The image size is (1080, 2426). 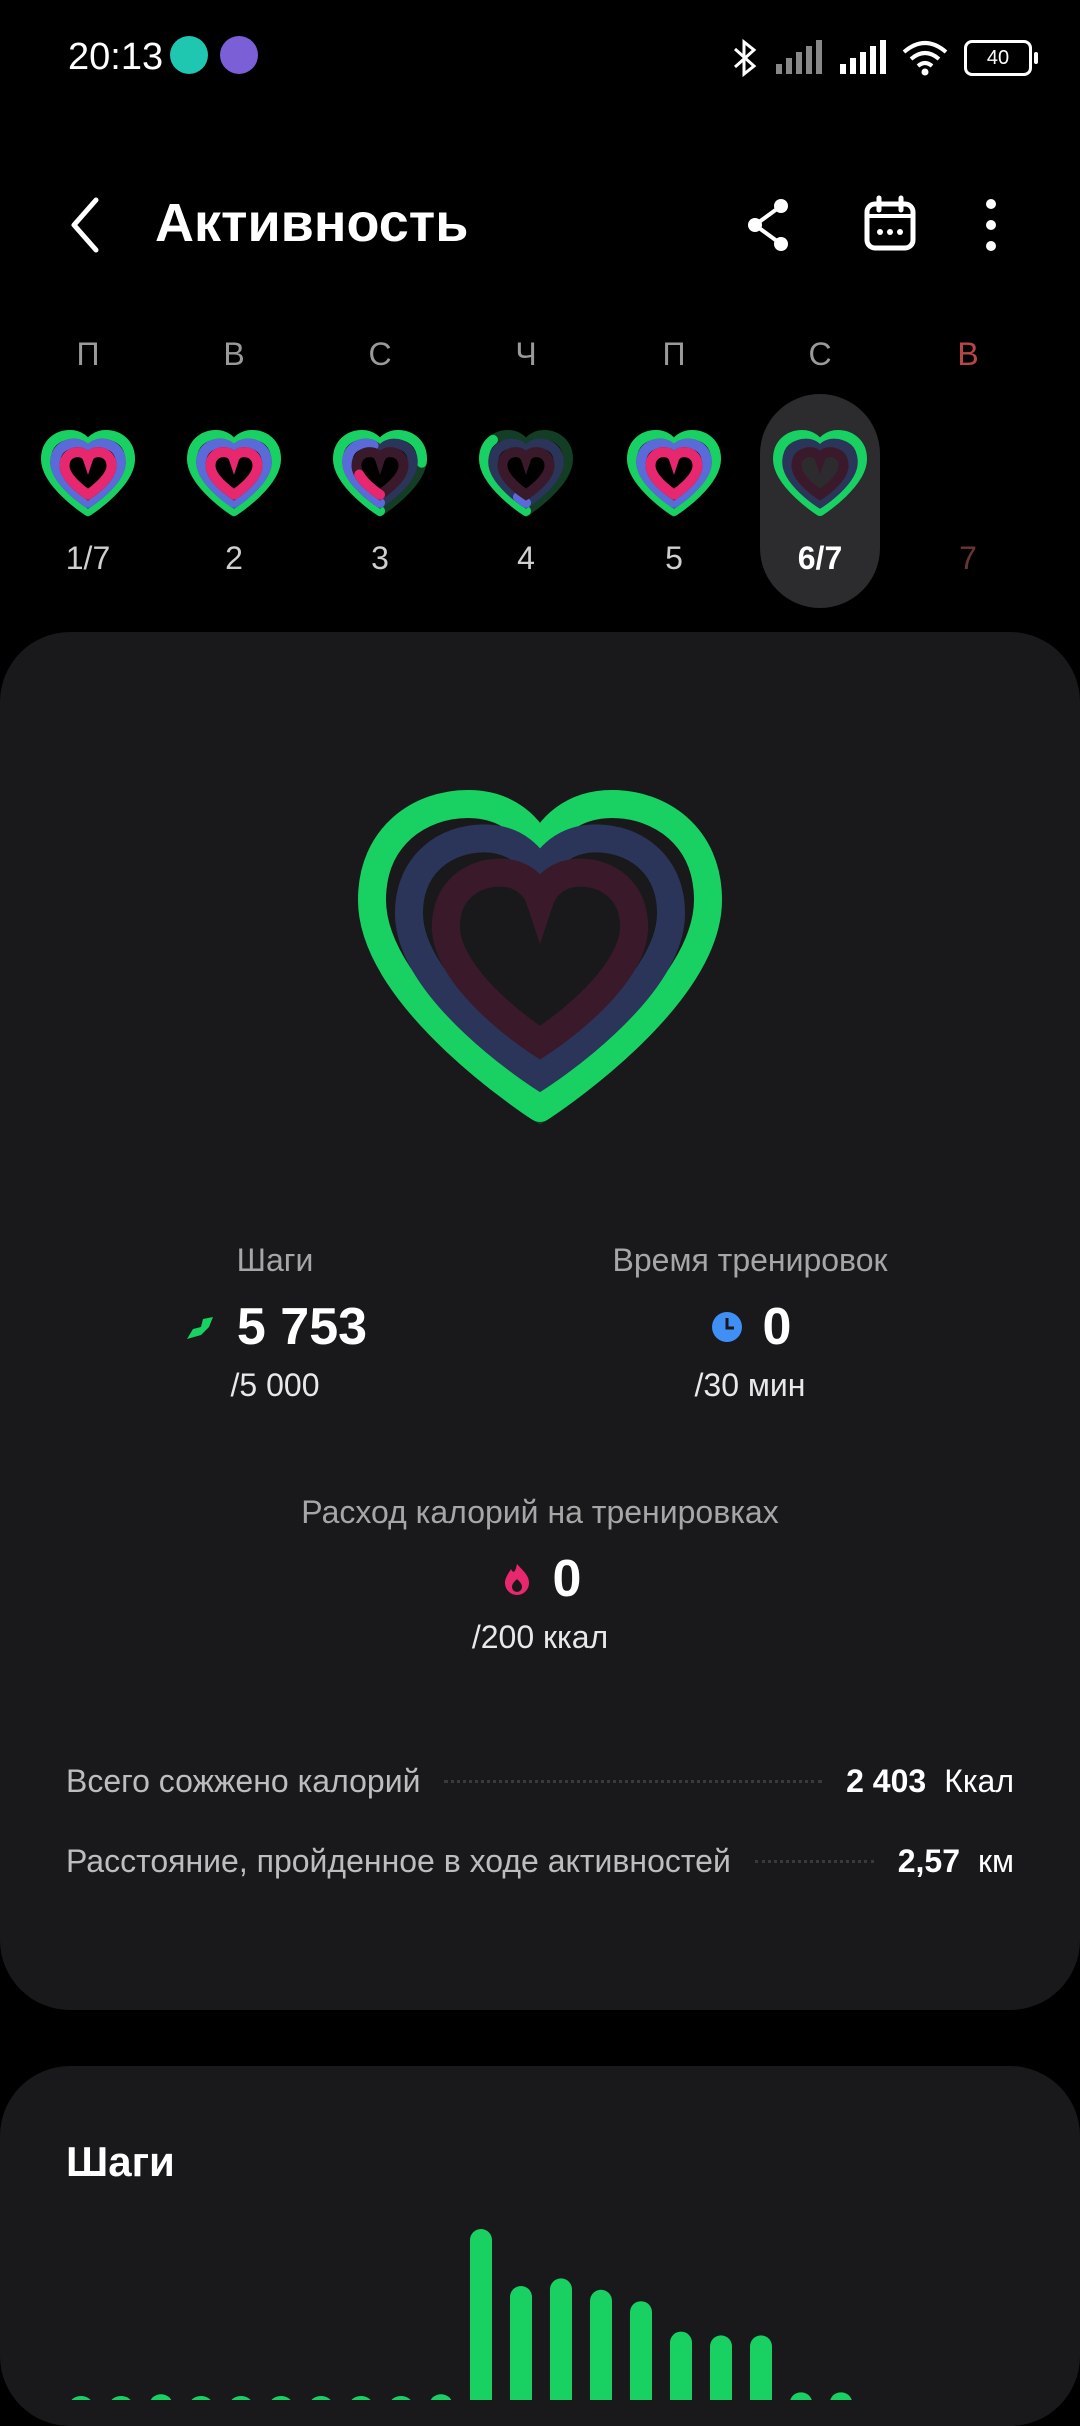 What do you see at coordinates (674, 558) in the screenshot?
I see `day-number: 5` at bounding box center [674, 558].